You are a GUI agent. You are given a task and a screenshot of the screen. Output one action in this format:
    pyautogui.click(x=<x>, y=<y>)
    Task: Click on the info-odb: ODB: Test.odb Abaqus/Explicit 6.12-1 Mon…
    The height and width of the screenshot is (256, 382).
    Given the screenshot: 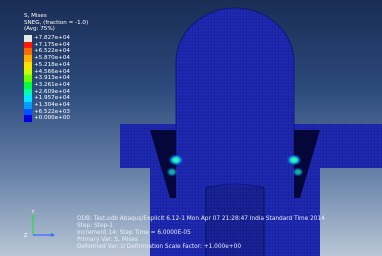 What is the action you would take?
    pyautogui.click(x=201, y=219)
    